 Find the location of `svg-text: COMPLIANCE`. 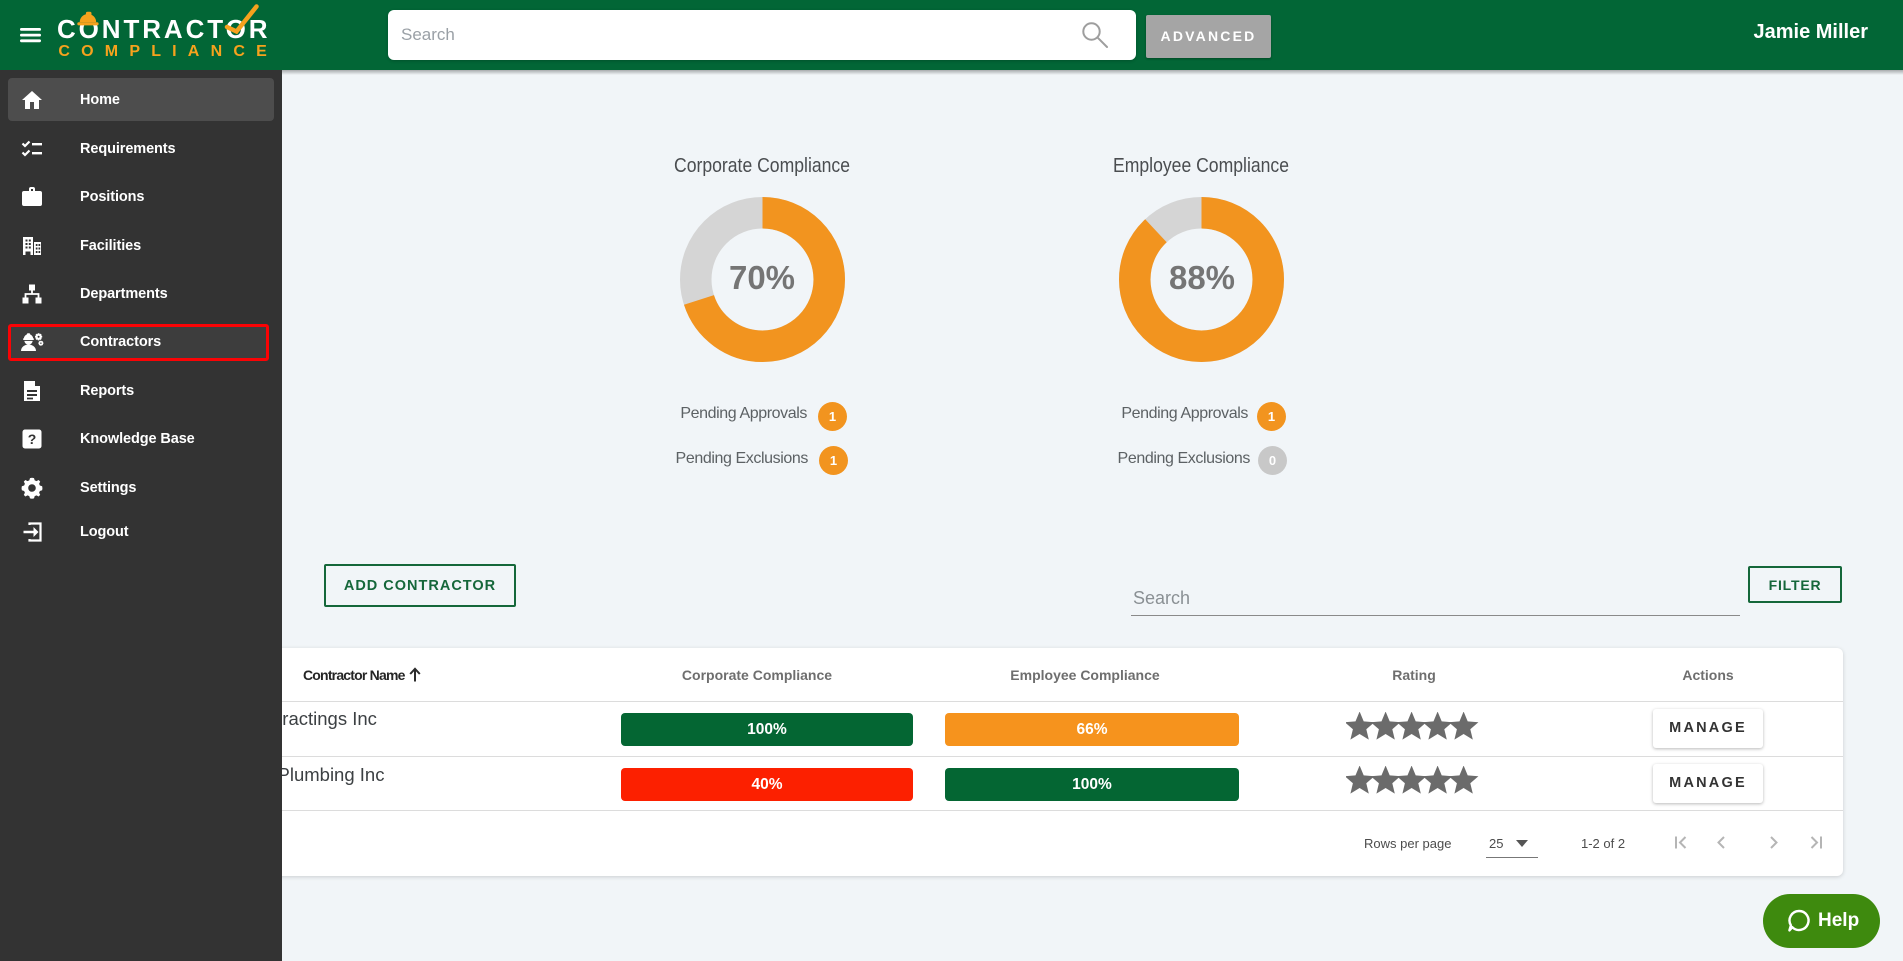

svg-text: COMPLIANCE is located at coordinates (165, 51).